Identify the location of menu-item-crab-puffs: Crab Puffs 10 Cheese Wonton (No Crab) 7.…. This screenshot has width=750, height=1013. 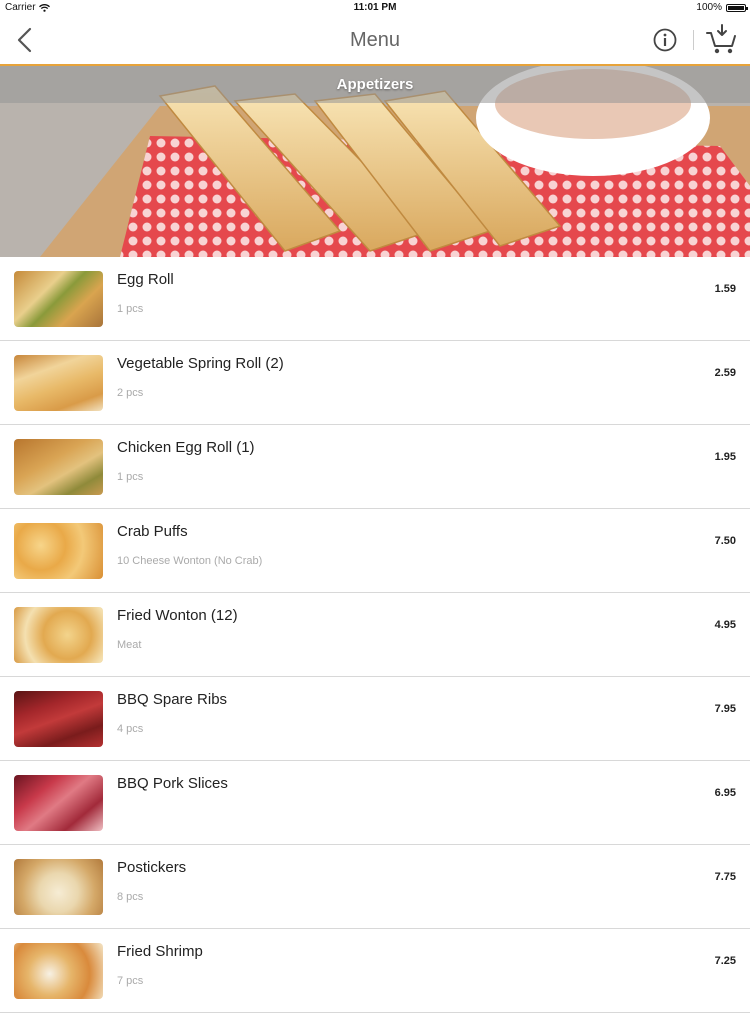
(375, 551).